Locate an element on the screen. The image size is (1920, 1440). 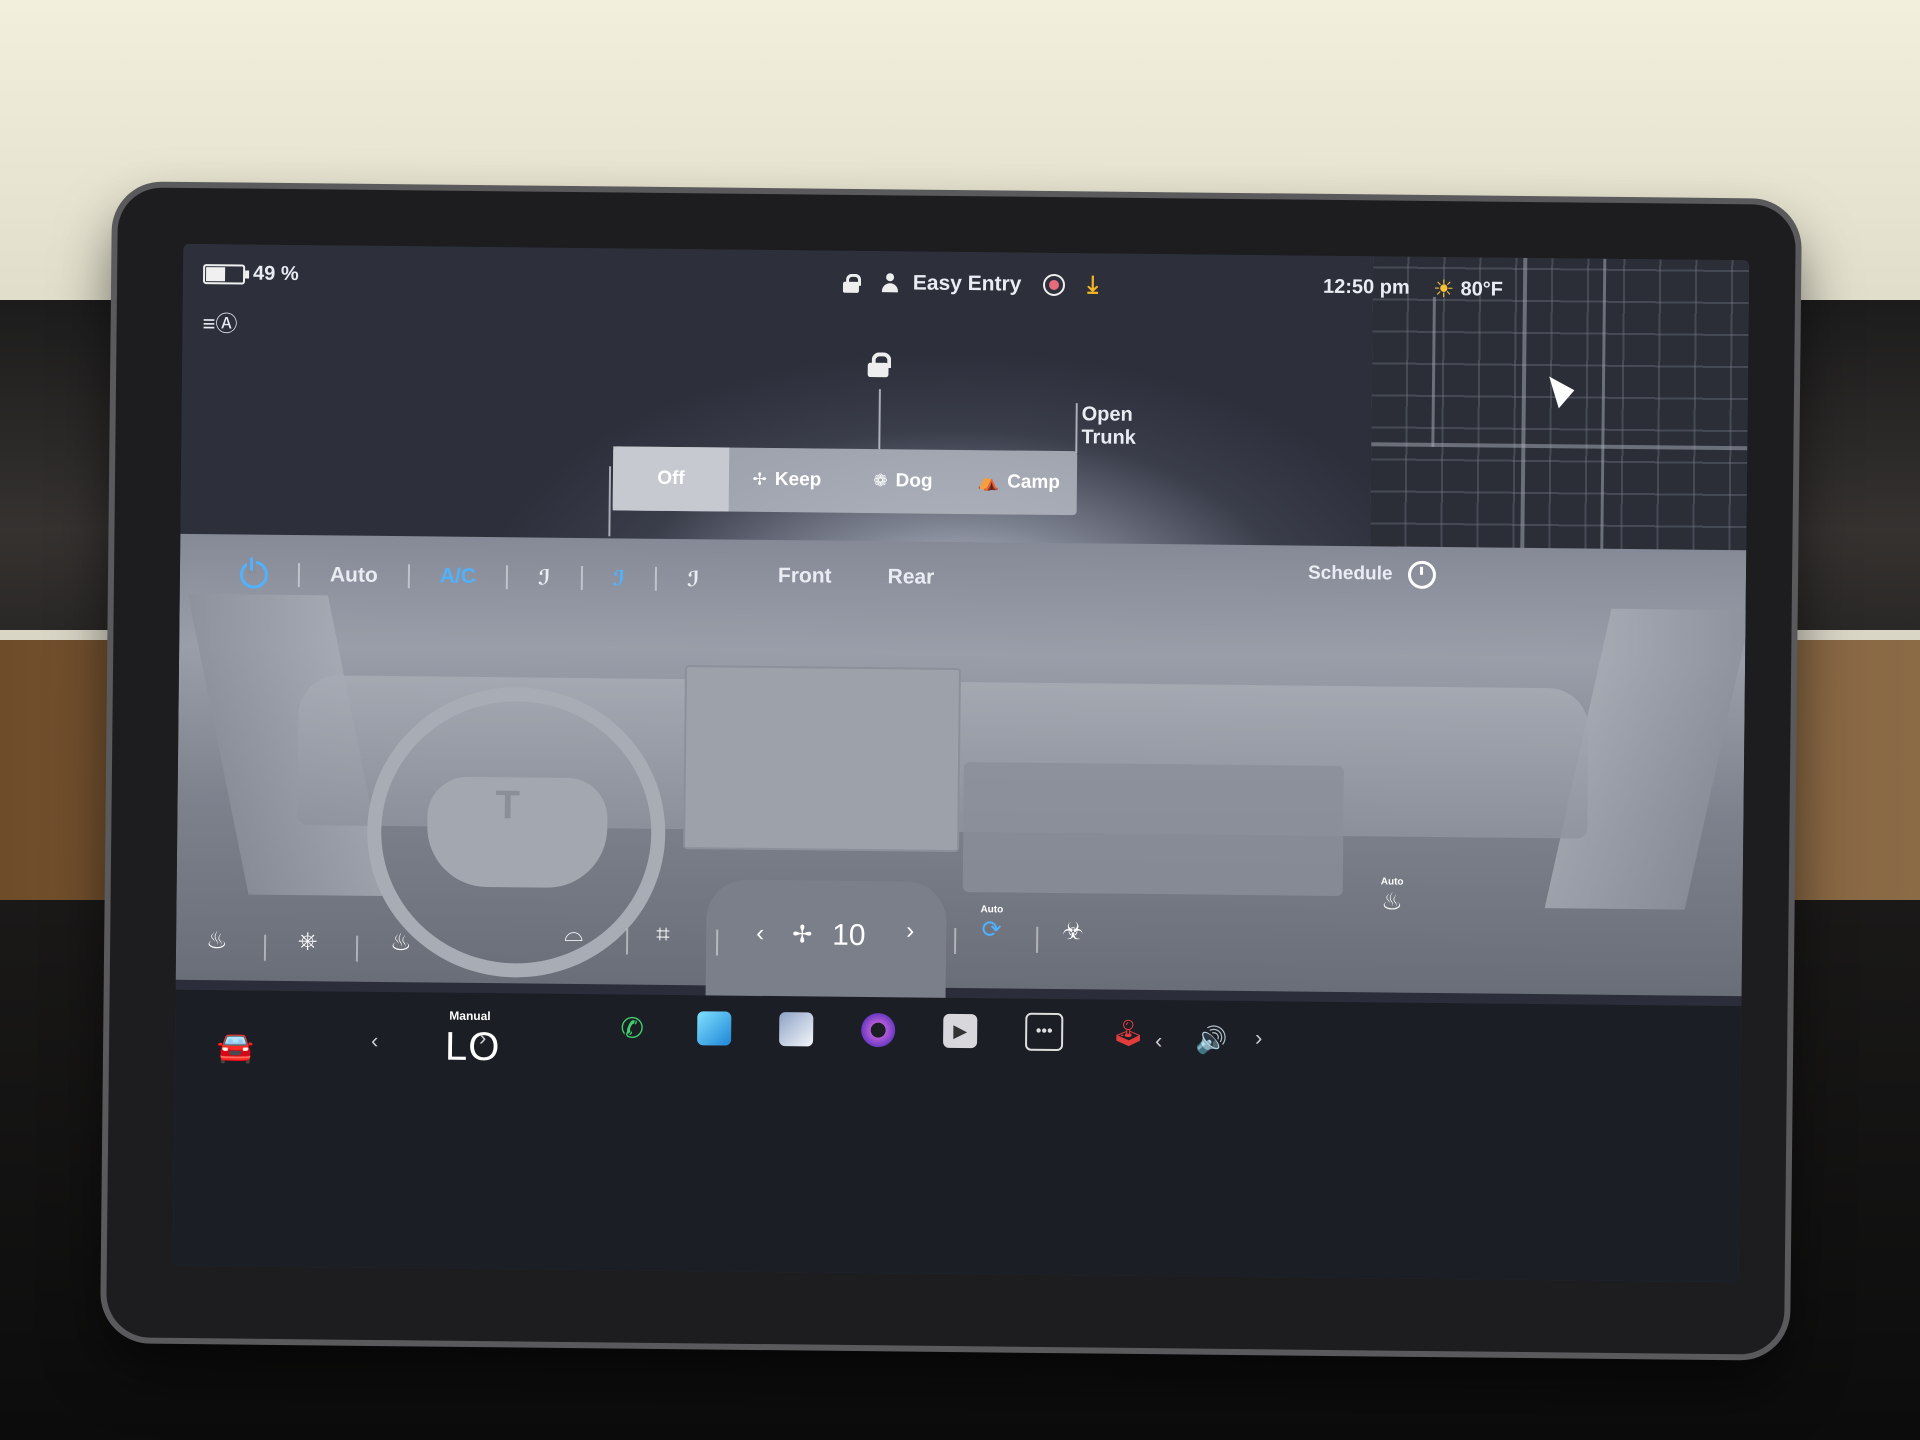
airflow-face-icon: ℐ is located at coordinates (544, 578).